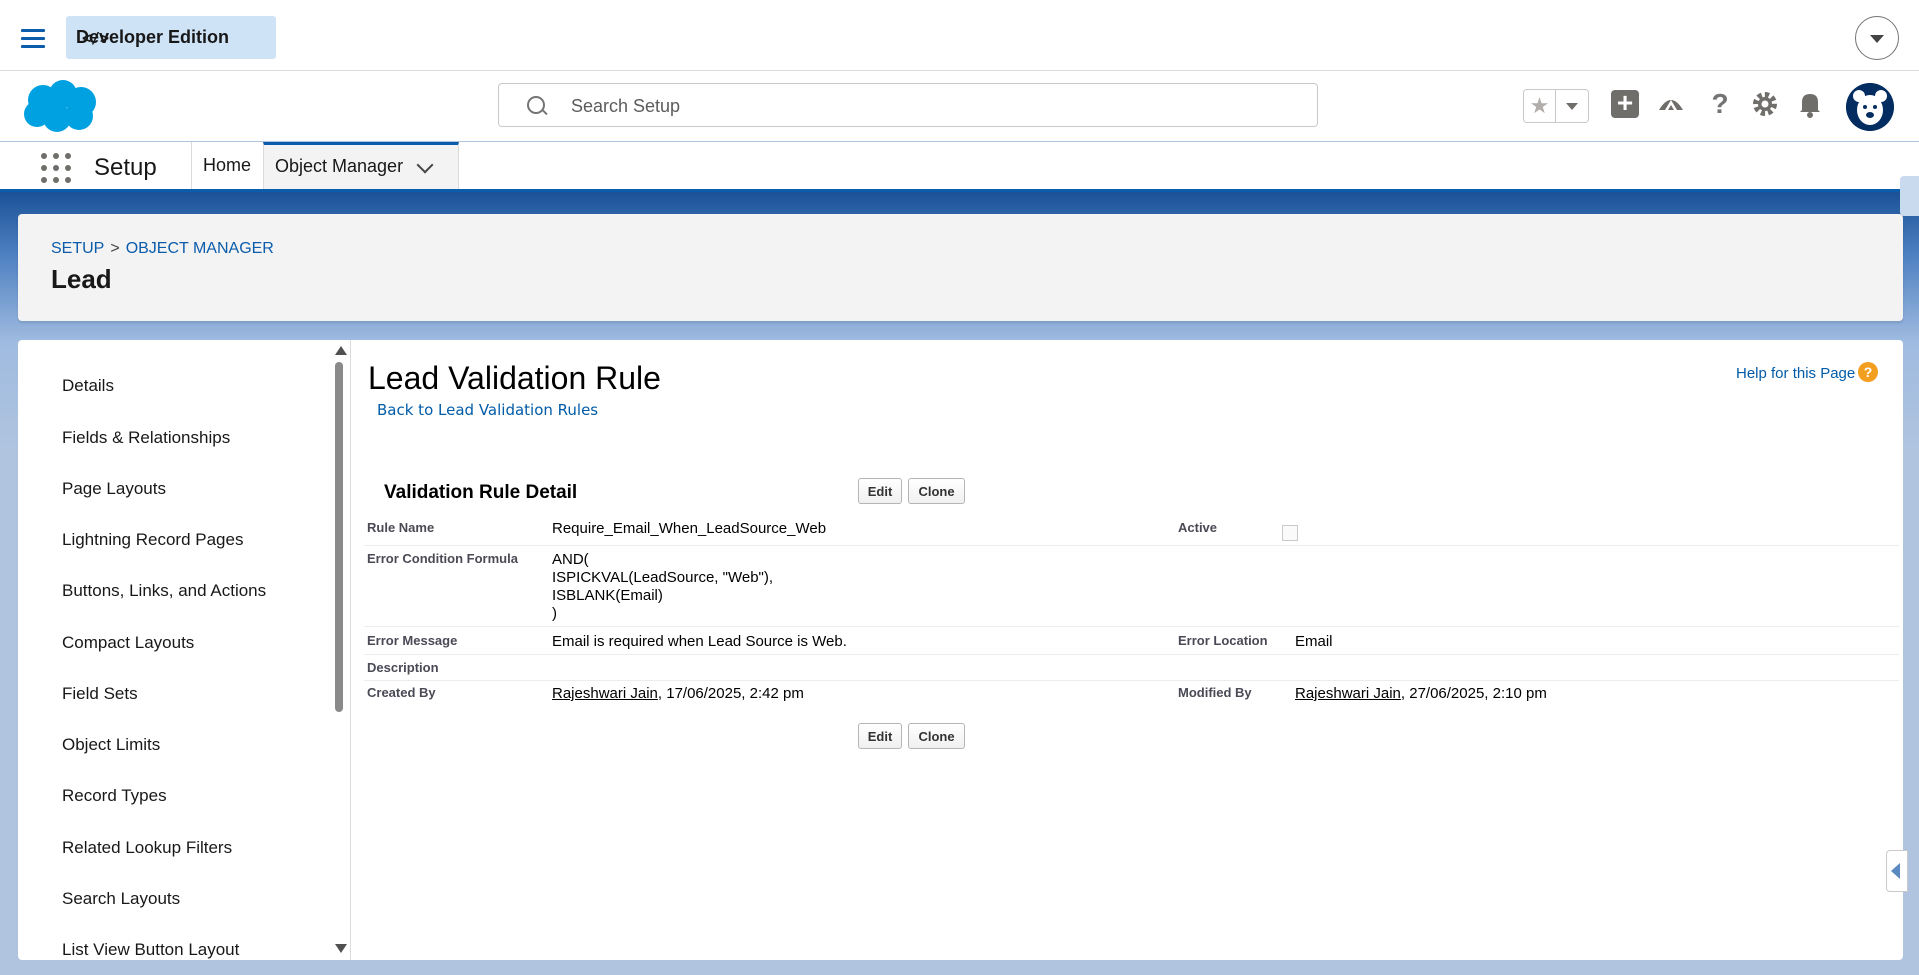 The width and height of the screenshot is (1919, 975). I want to click on scroll-up-arrow-icon, so click(341, 350).